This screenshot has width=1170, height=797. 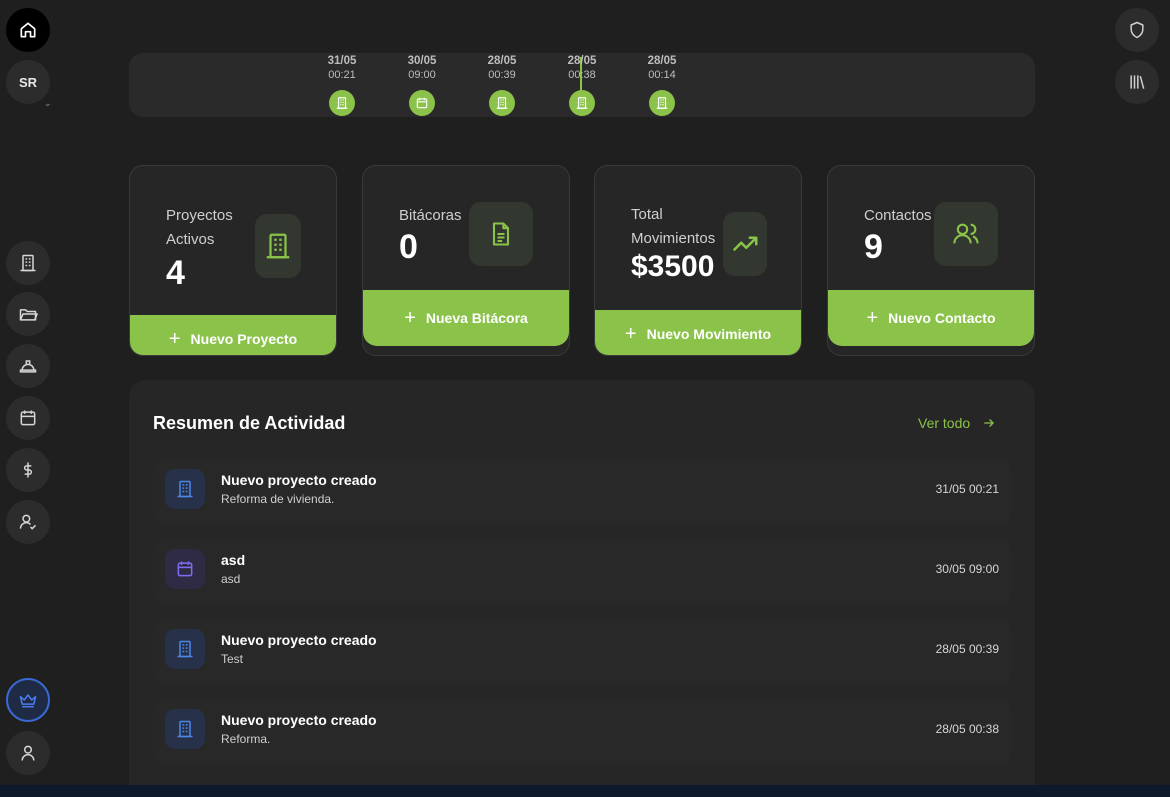 I want to click on dollar-icon, so click(x=28, y=470).